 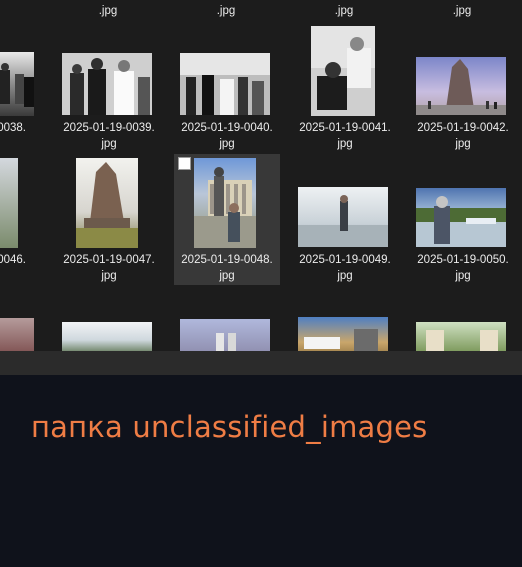 What do you see at coordinates (261, 363) in the screenshot?
I see `horizontal-scrollbar` at bounding box center [261, 363].